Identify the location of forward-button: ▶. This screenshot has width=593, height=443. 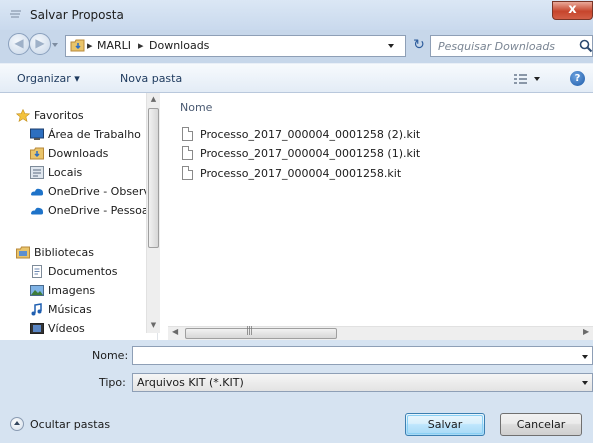
(40, 44).